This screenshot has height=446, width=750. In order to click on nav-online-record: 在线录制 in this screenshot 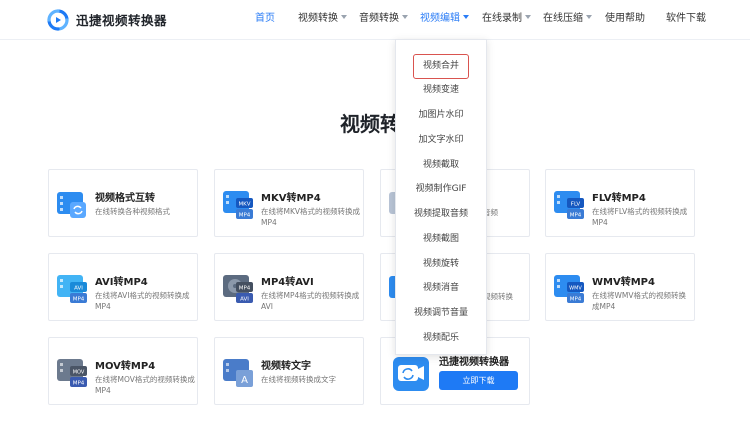, I will do `click(506, 19)`.